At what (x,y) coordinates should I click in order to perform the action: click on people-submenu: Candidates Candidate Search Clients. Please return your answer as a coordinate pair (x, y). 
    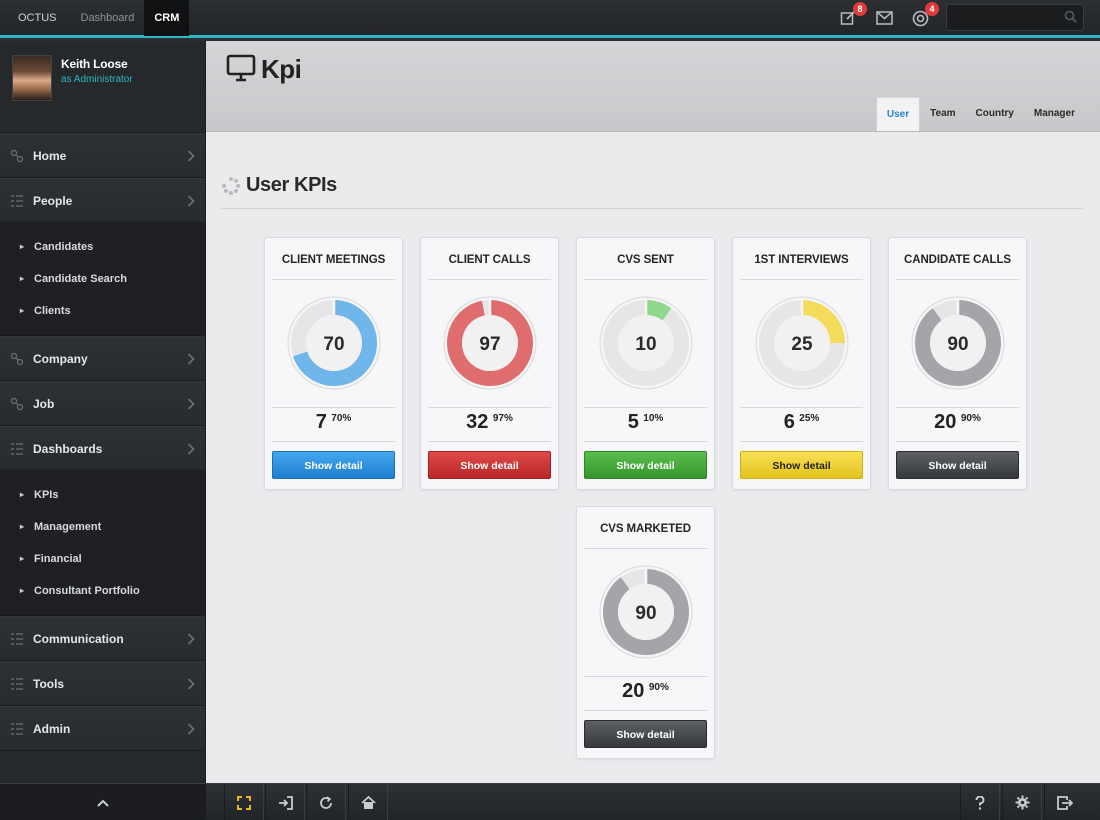
    Looking at the image, I should click on (102, 279).